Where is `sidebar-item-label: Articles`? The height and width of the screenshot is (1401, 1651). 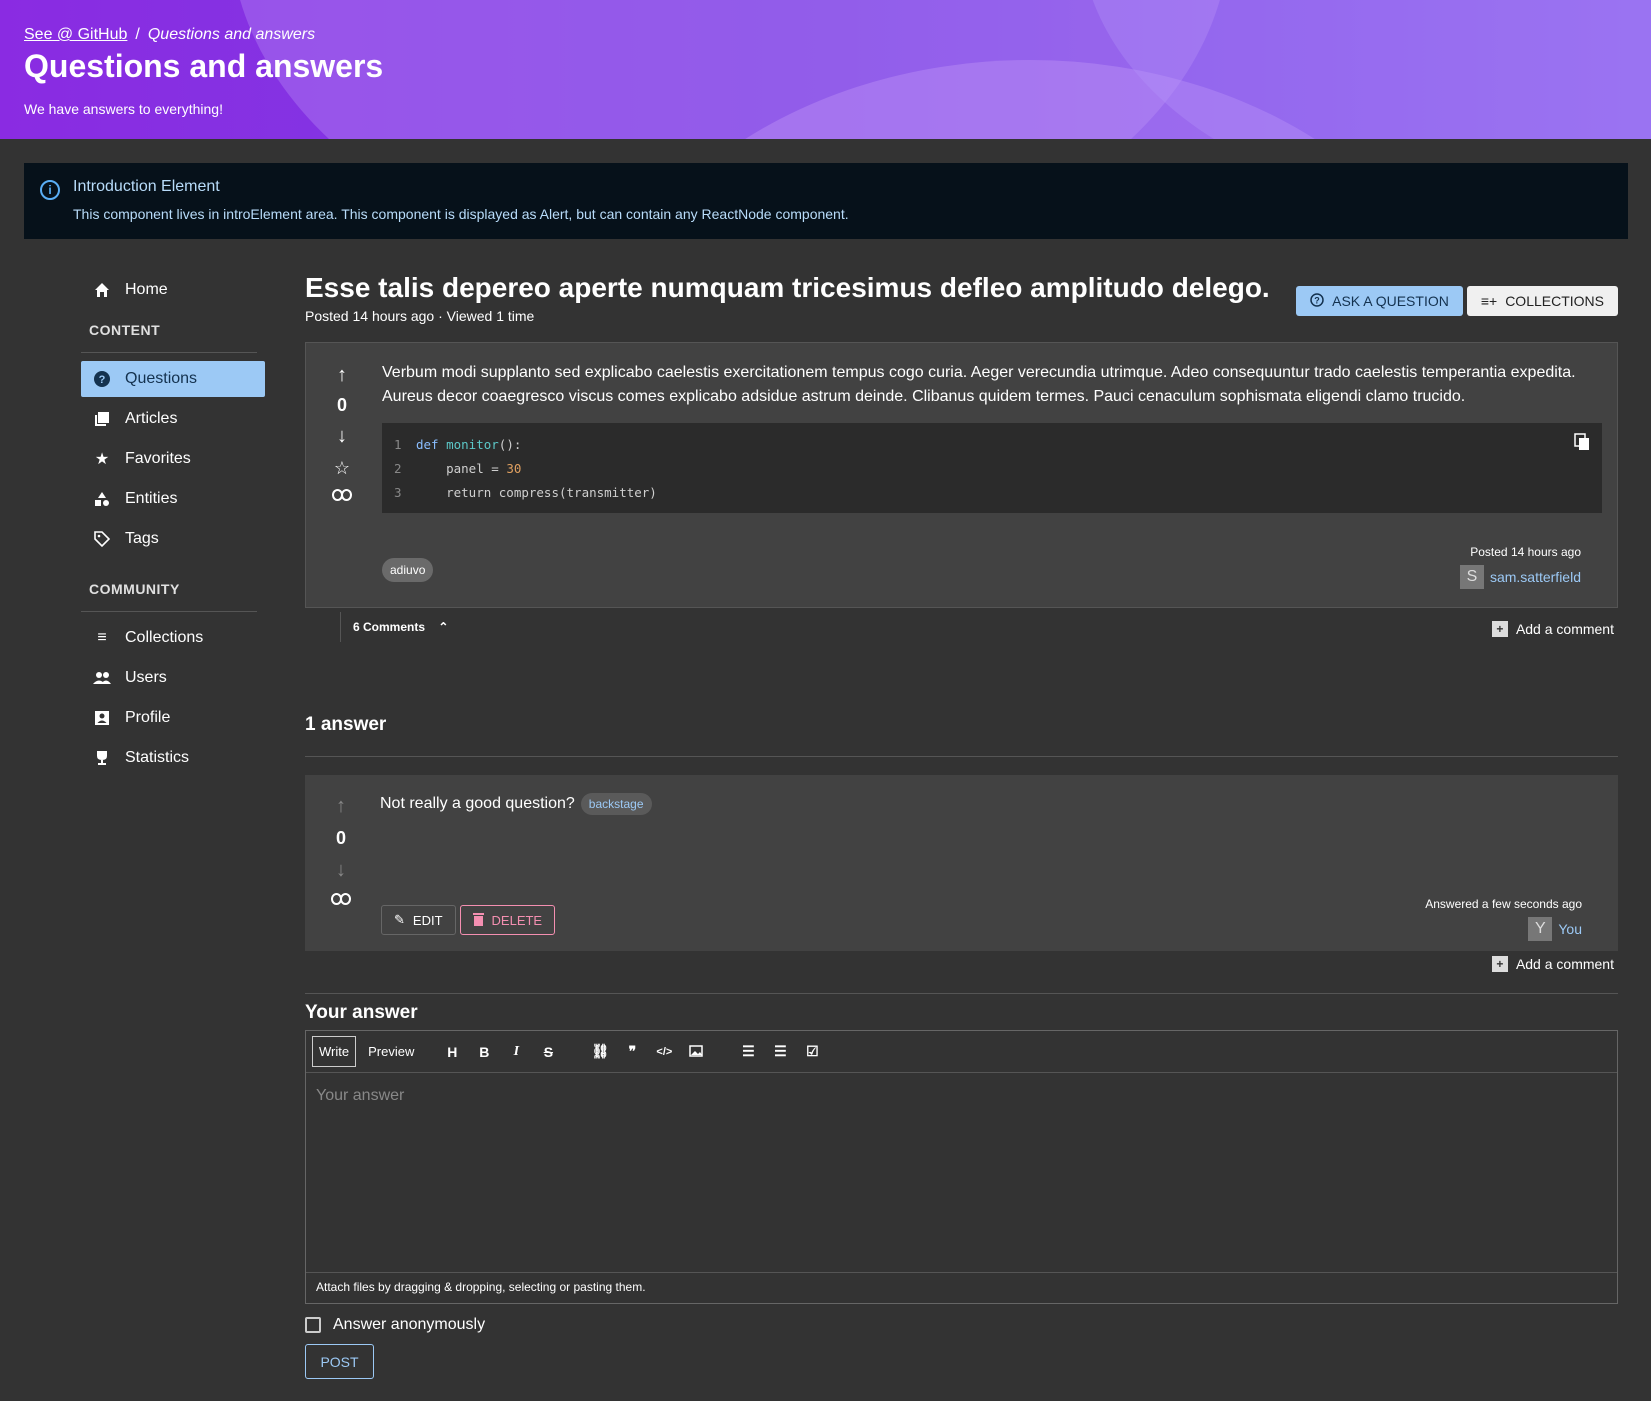 sidebar-item-label: Articles is located at coordinates (151, 418).